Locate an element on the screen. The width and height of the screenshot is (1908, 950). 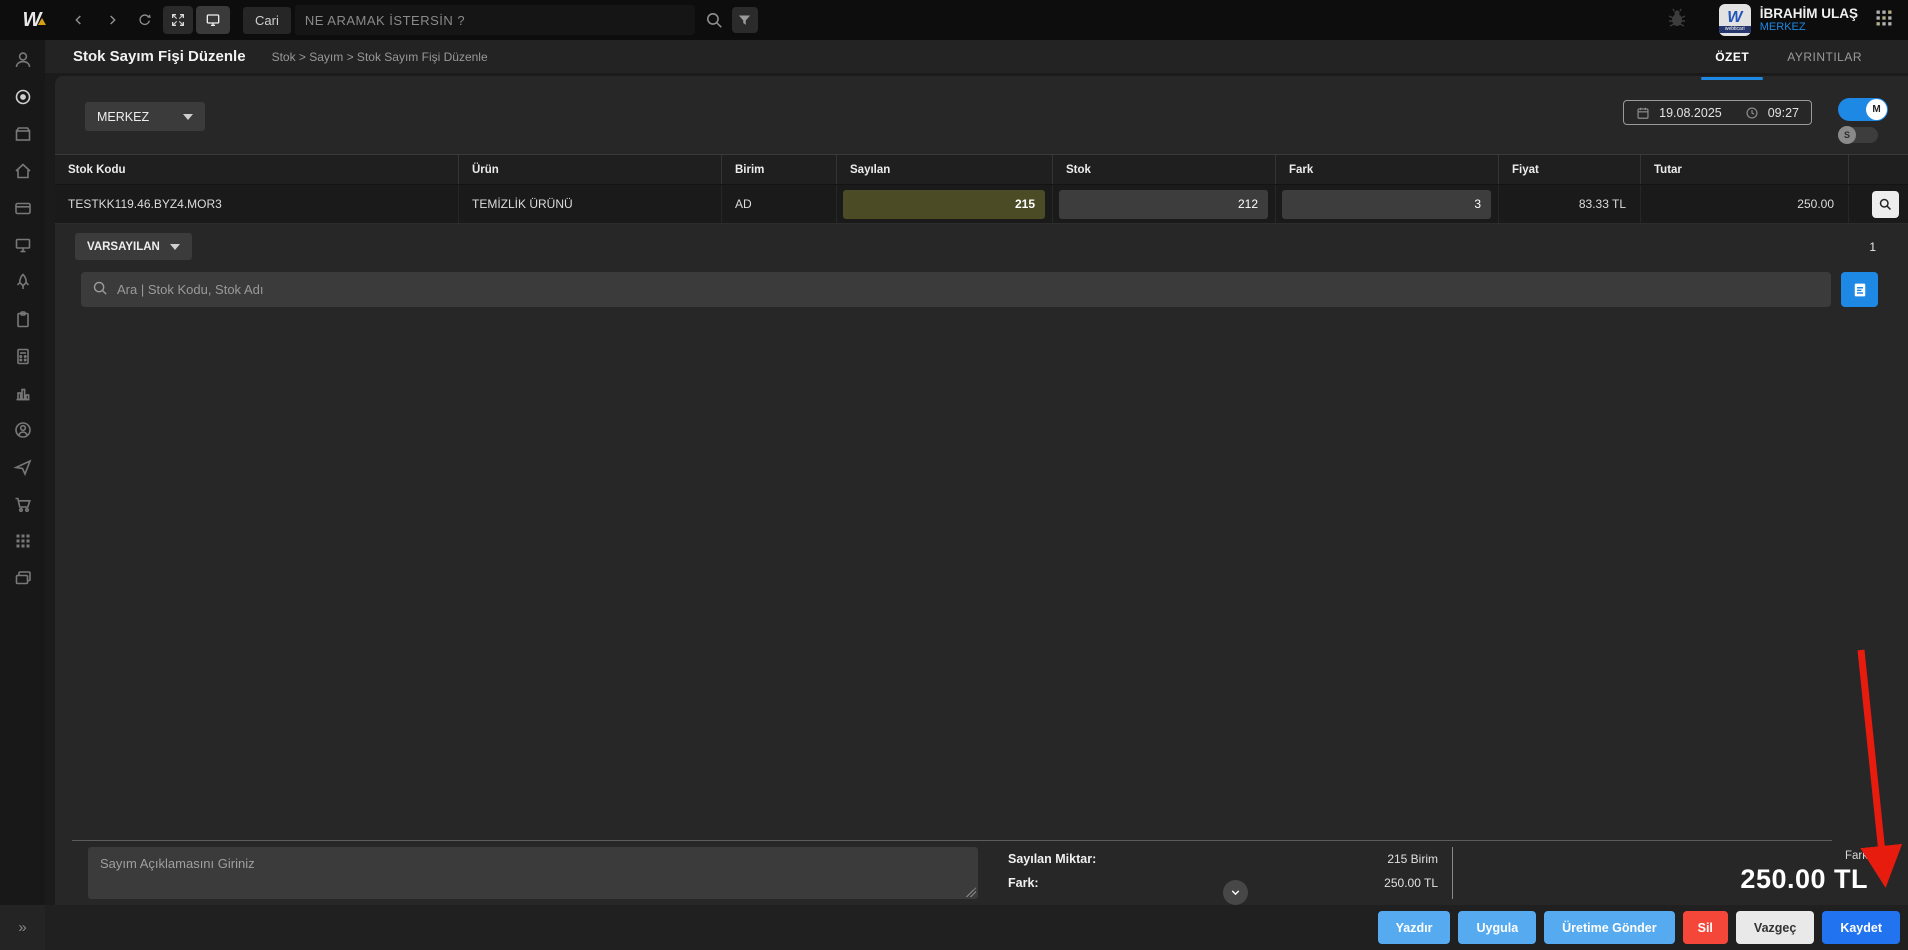
layers-icon is located at coordinates (23, 578).